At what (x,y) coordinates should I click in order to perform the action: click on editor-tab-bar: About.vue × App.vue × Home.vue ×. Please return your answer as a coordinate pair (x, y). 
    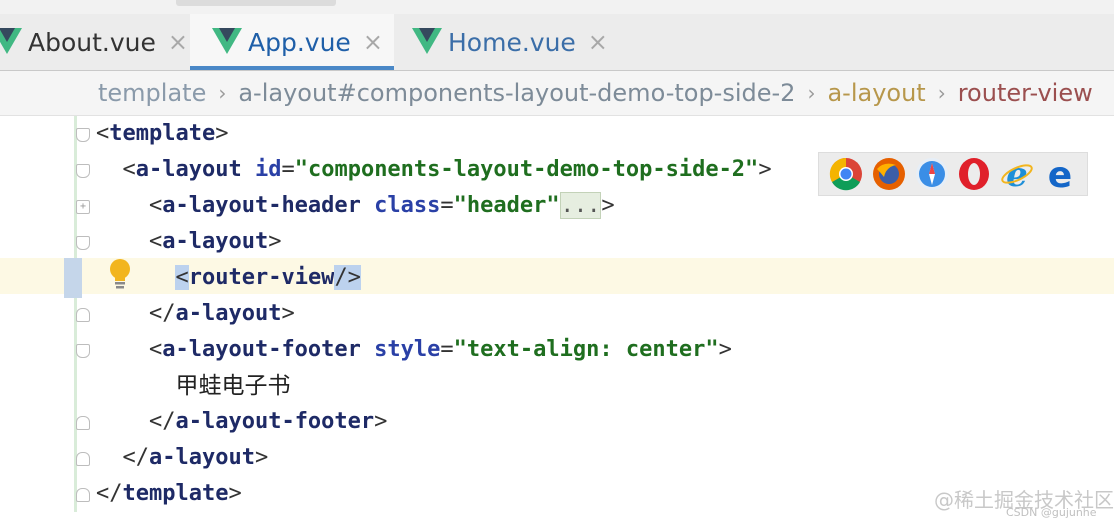
    Looking at the image, I should click on (557, 42).